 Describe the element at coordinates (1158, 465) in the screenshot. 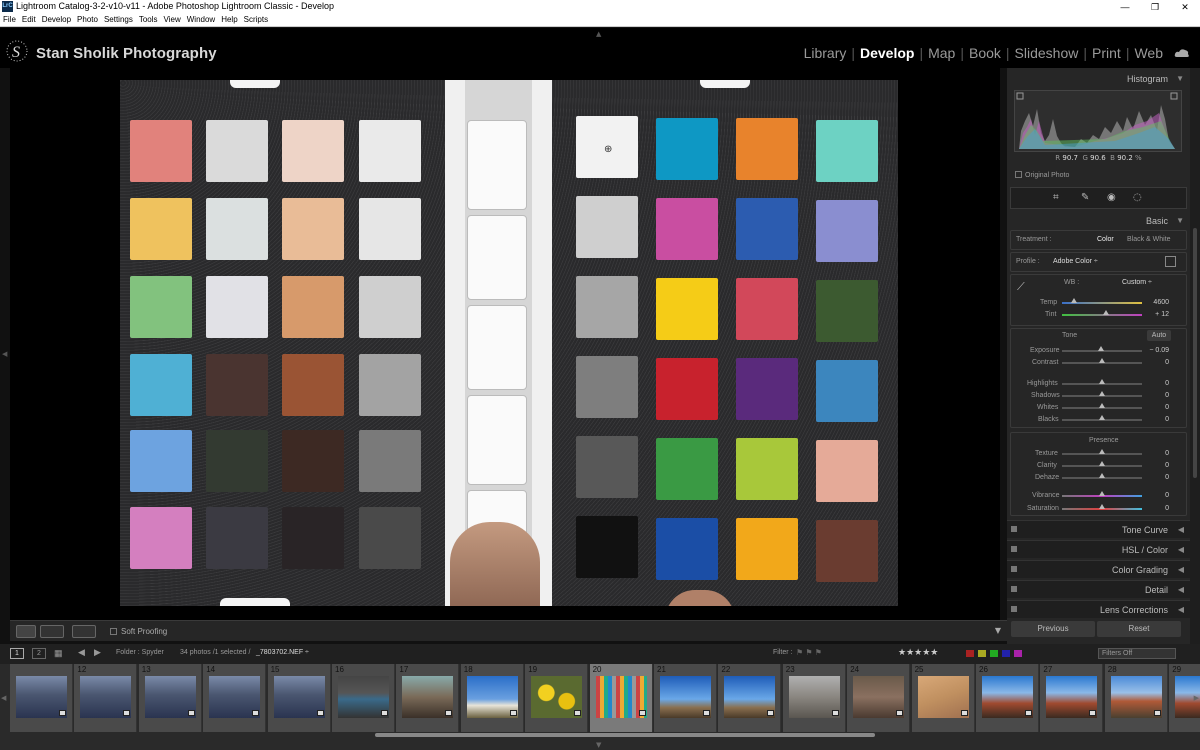

I see `clarity-value: 0` at that location.